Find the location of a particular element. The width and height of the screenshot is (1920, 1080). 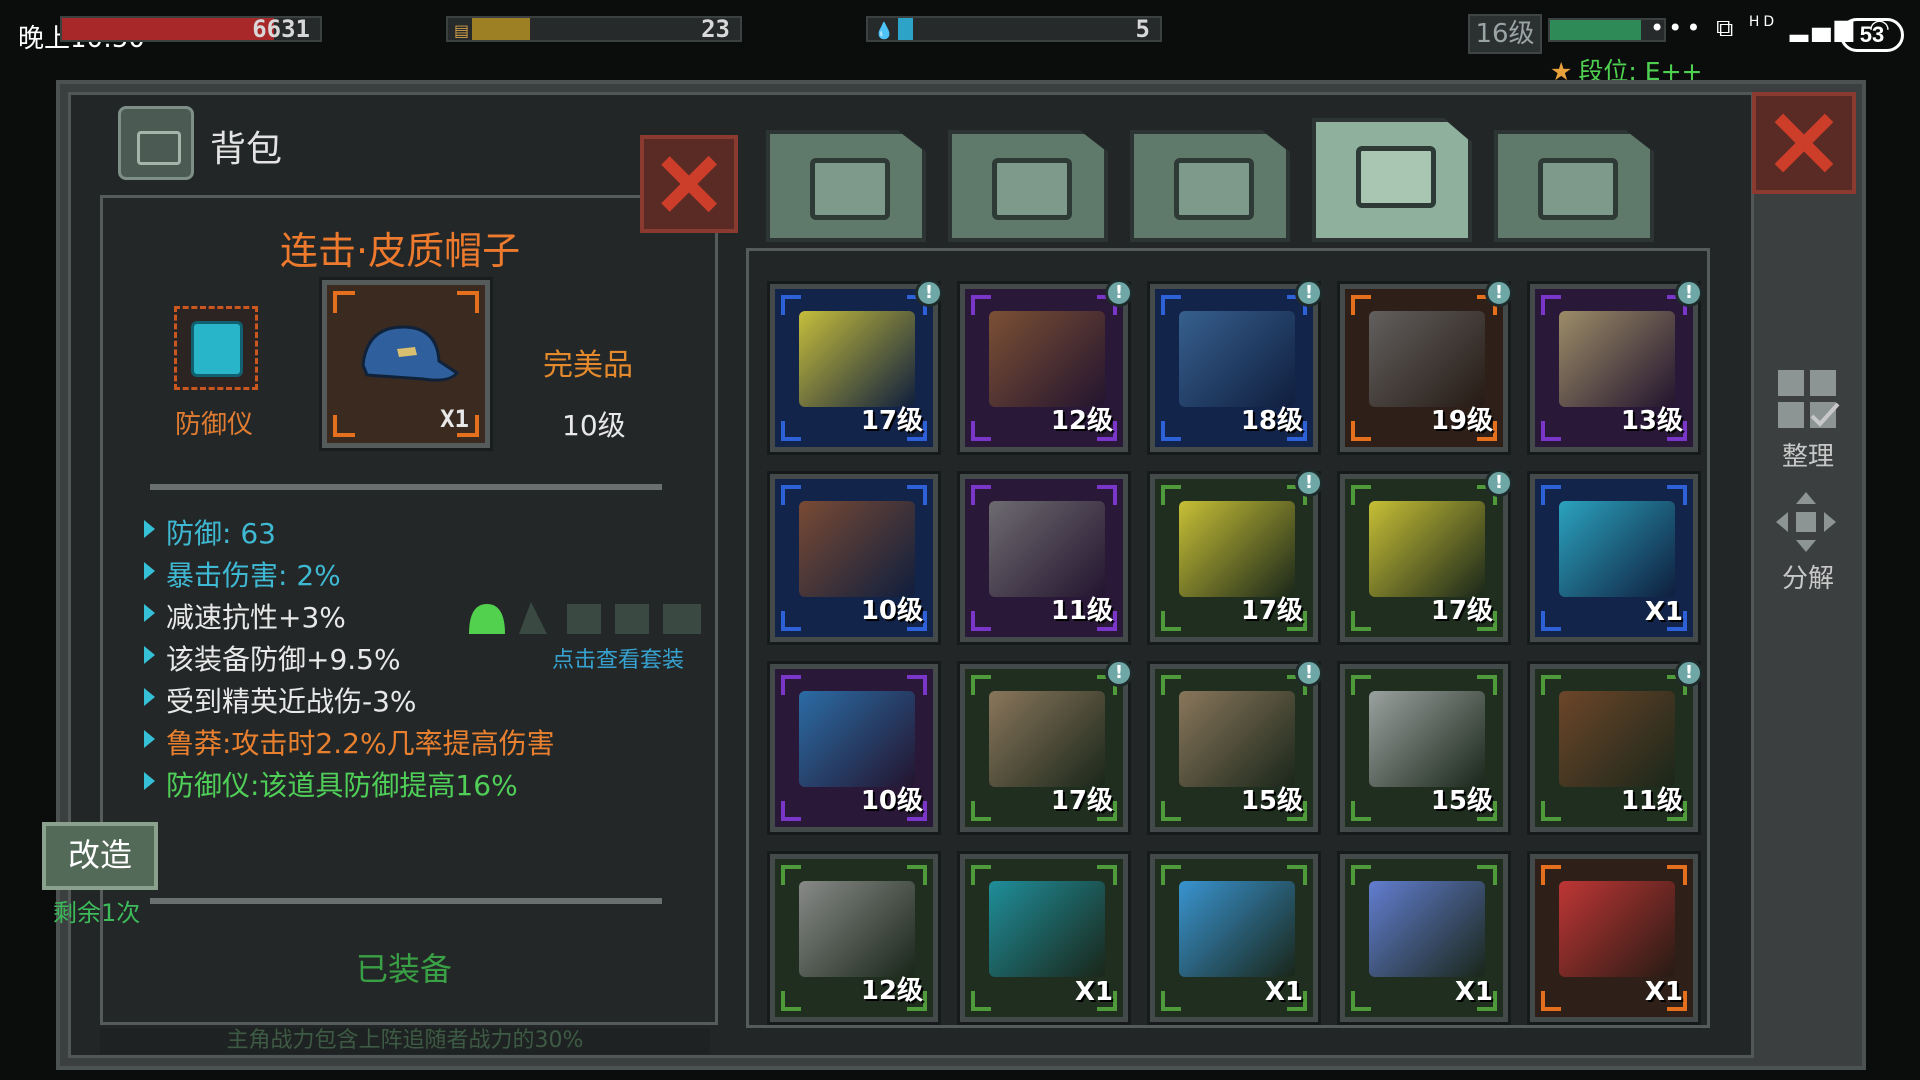

inventory-slot-axe: 12级 is located at coordinates (854, 938).